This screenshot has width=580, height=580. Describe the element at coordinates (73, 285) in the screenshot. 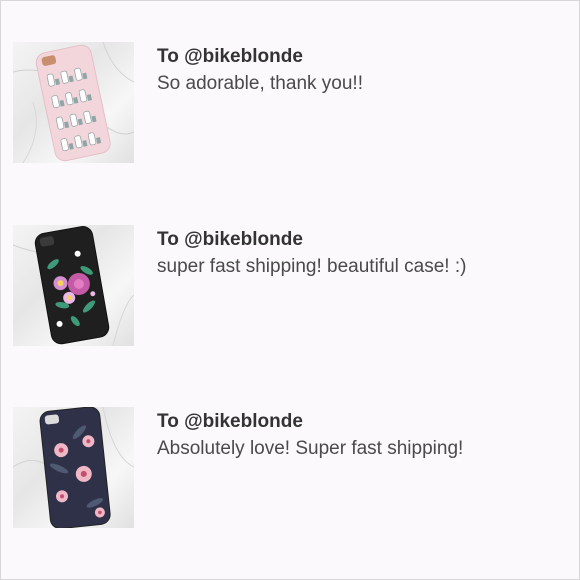

I see `black-floral-case-photo` at that location.